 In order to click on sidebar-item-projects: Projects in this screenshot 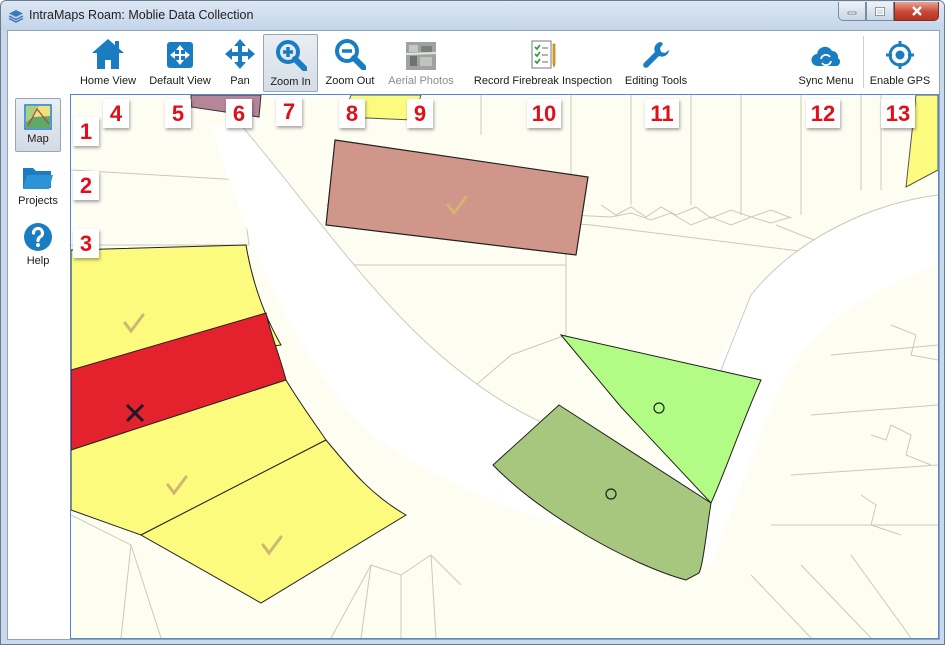, I will do `click(38, 188)`.